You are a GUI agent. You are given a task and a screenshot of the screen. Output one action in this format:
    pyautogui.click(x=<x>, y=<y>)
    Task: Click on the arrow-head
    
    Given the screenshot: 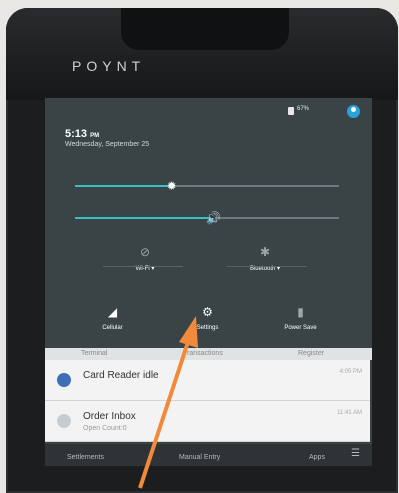 What is the action you would take?
    pyautogui.click(x=188, y=332)
    